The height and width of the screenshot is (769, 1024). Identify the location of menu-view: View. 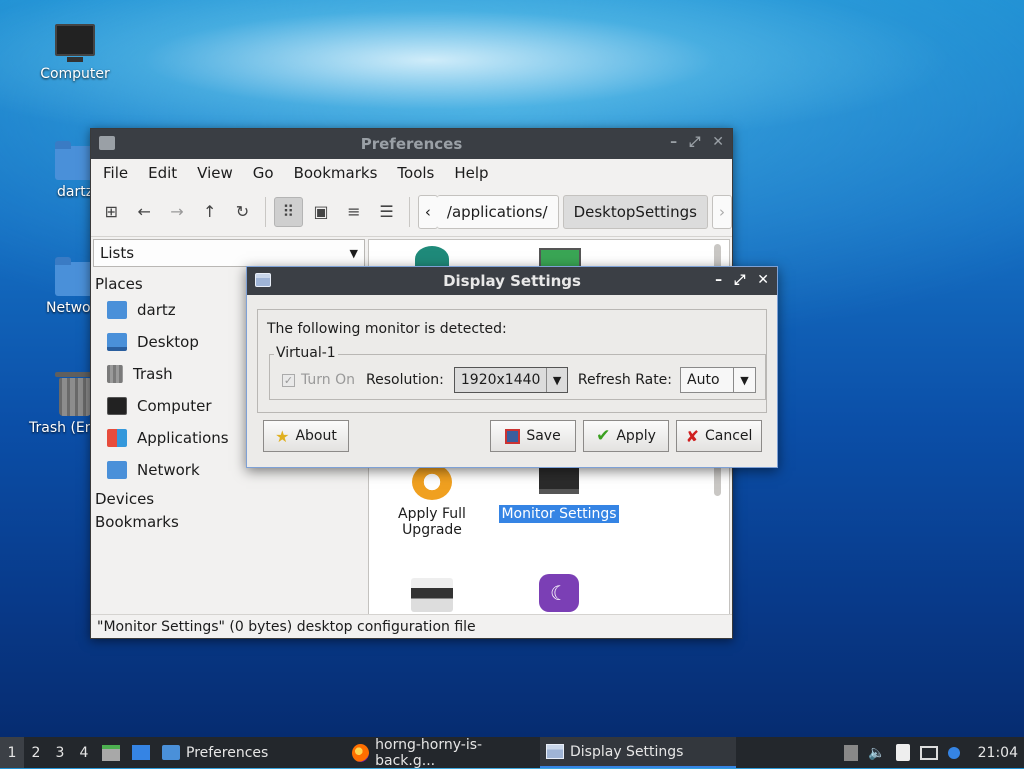
(215, 173).